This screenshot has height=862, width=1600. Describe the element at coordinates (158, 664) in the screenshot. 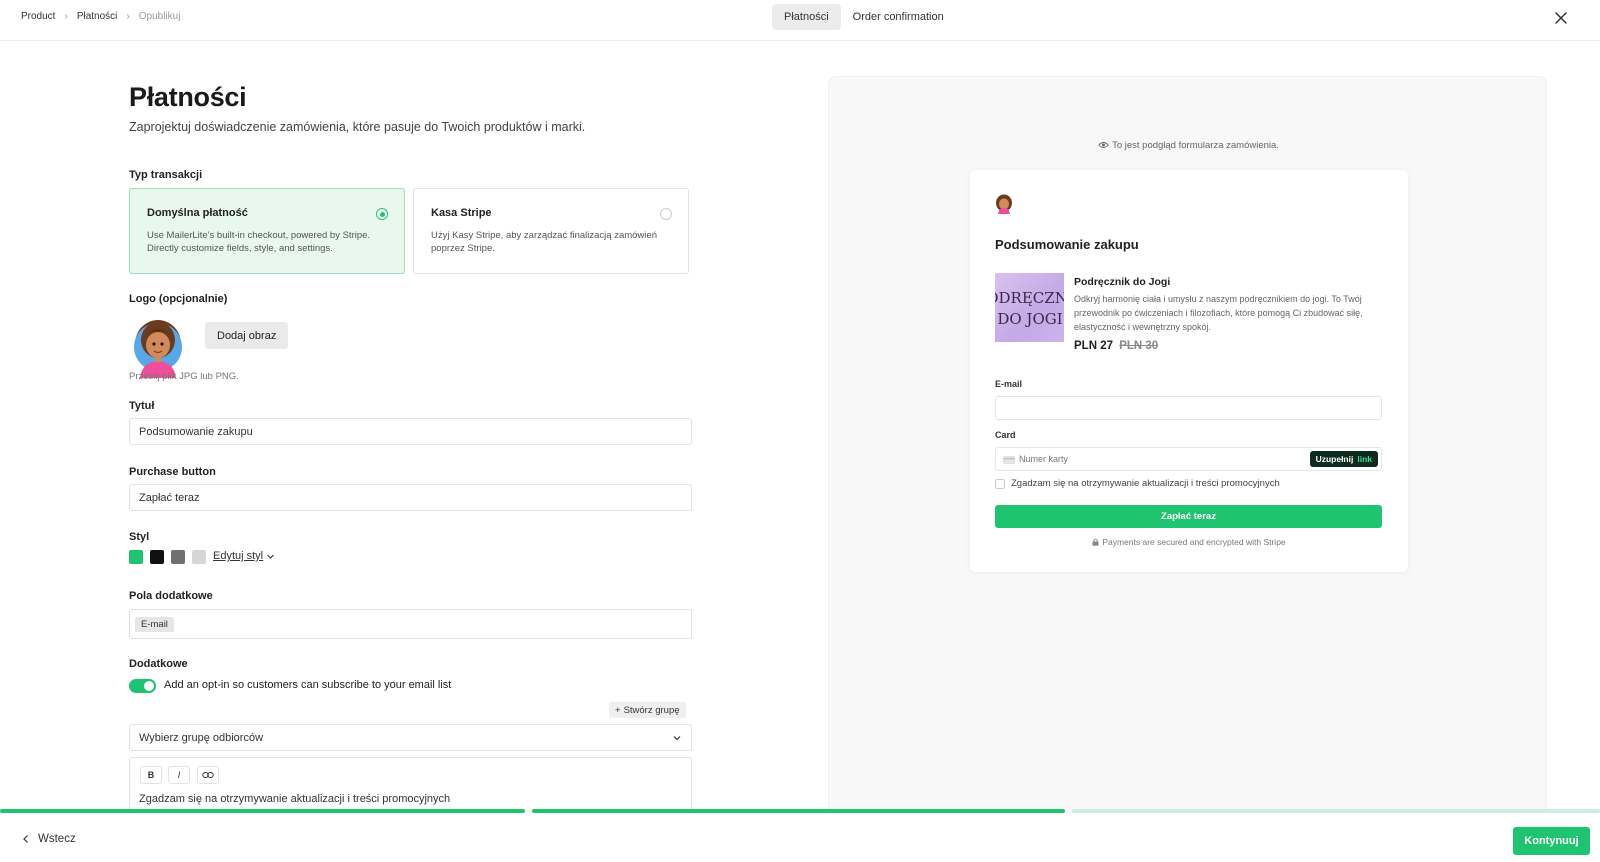

I see `additional-label: Dodatkowe` at that location.